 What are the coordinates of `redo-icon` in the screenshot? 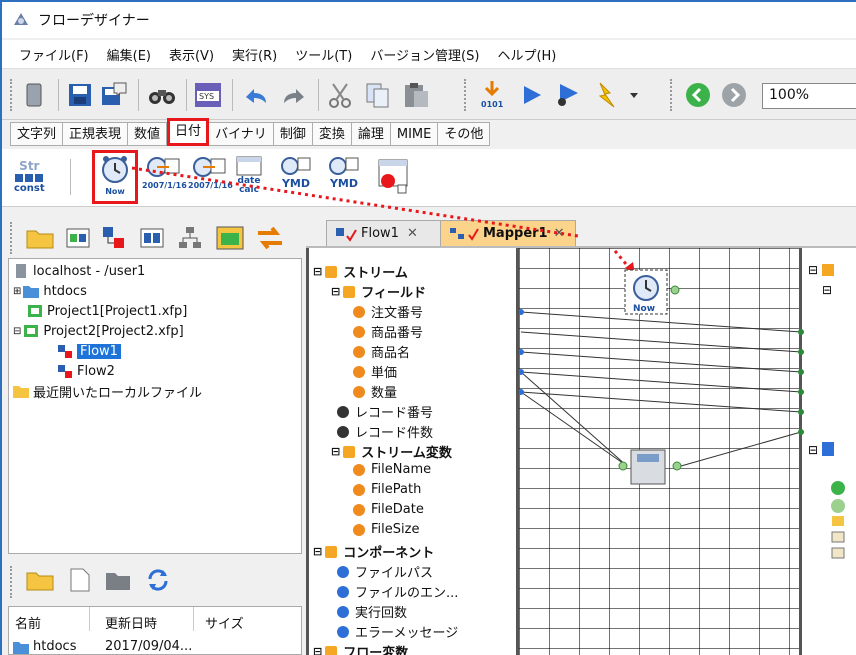 It's located at (294, 95).